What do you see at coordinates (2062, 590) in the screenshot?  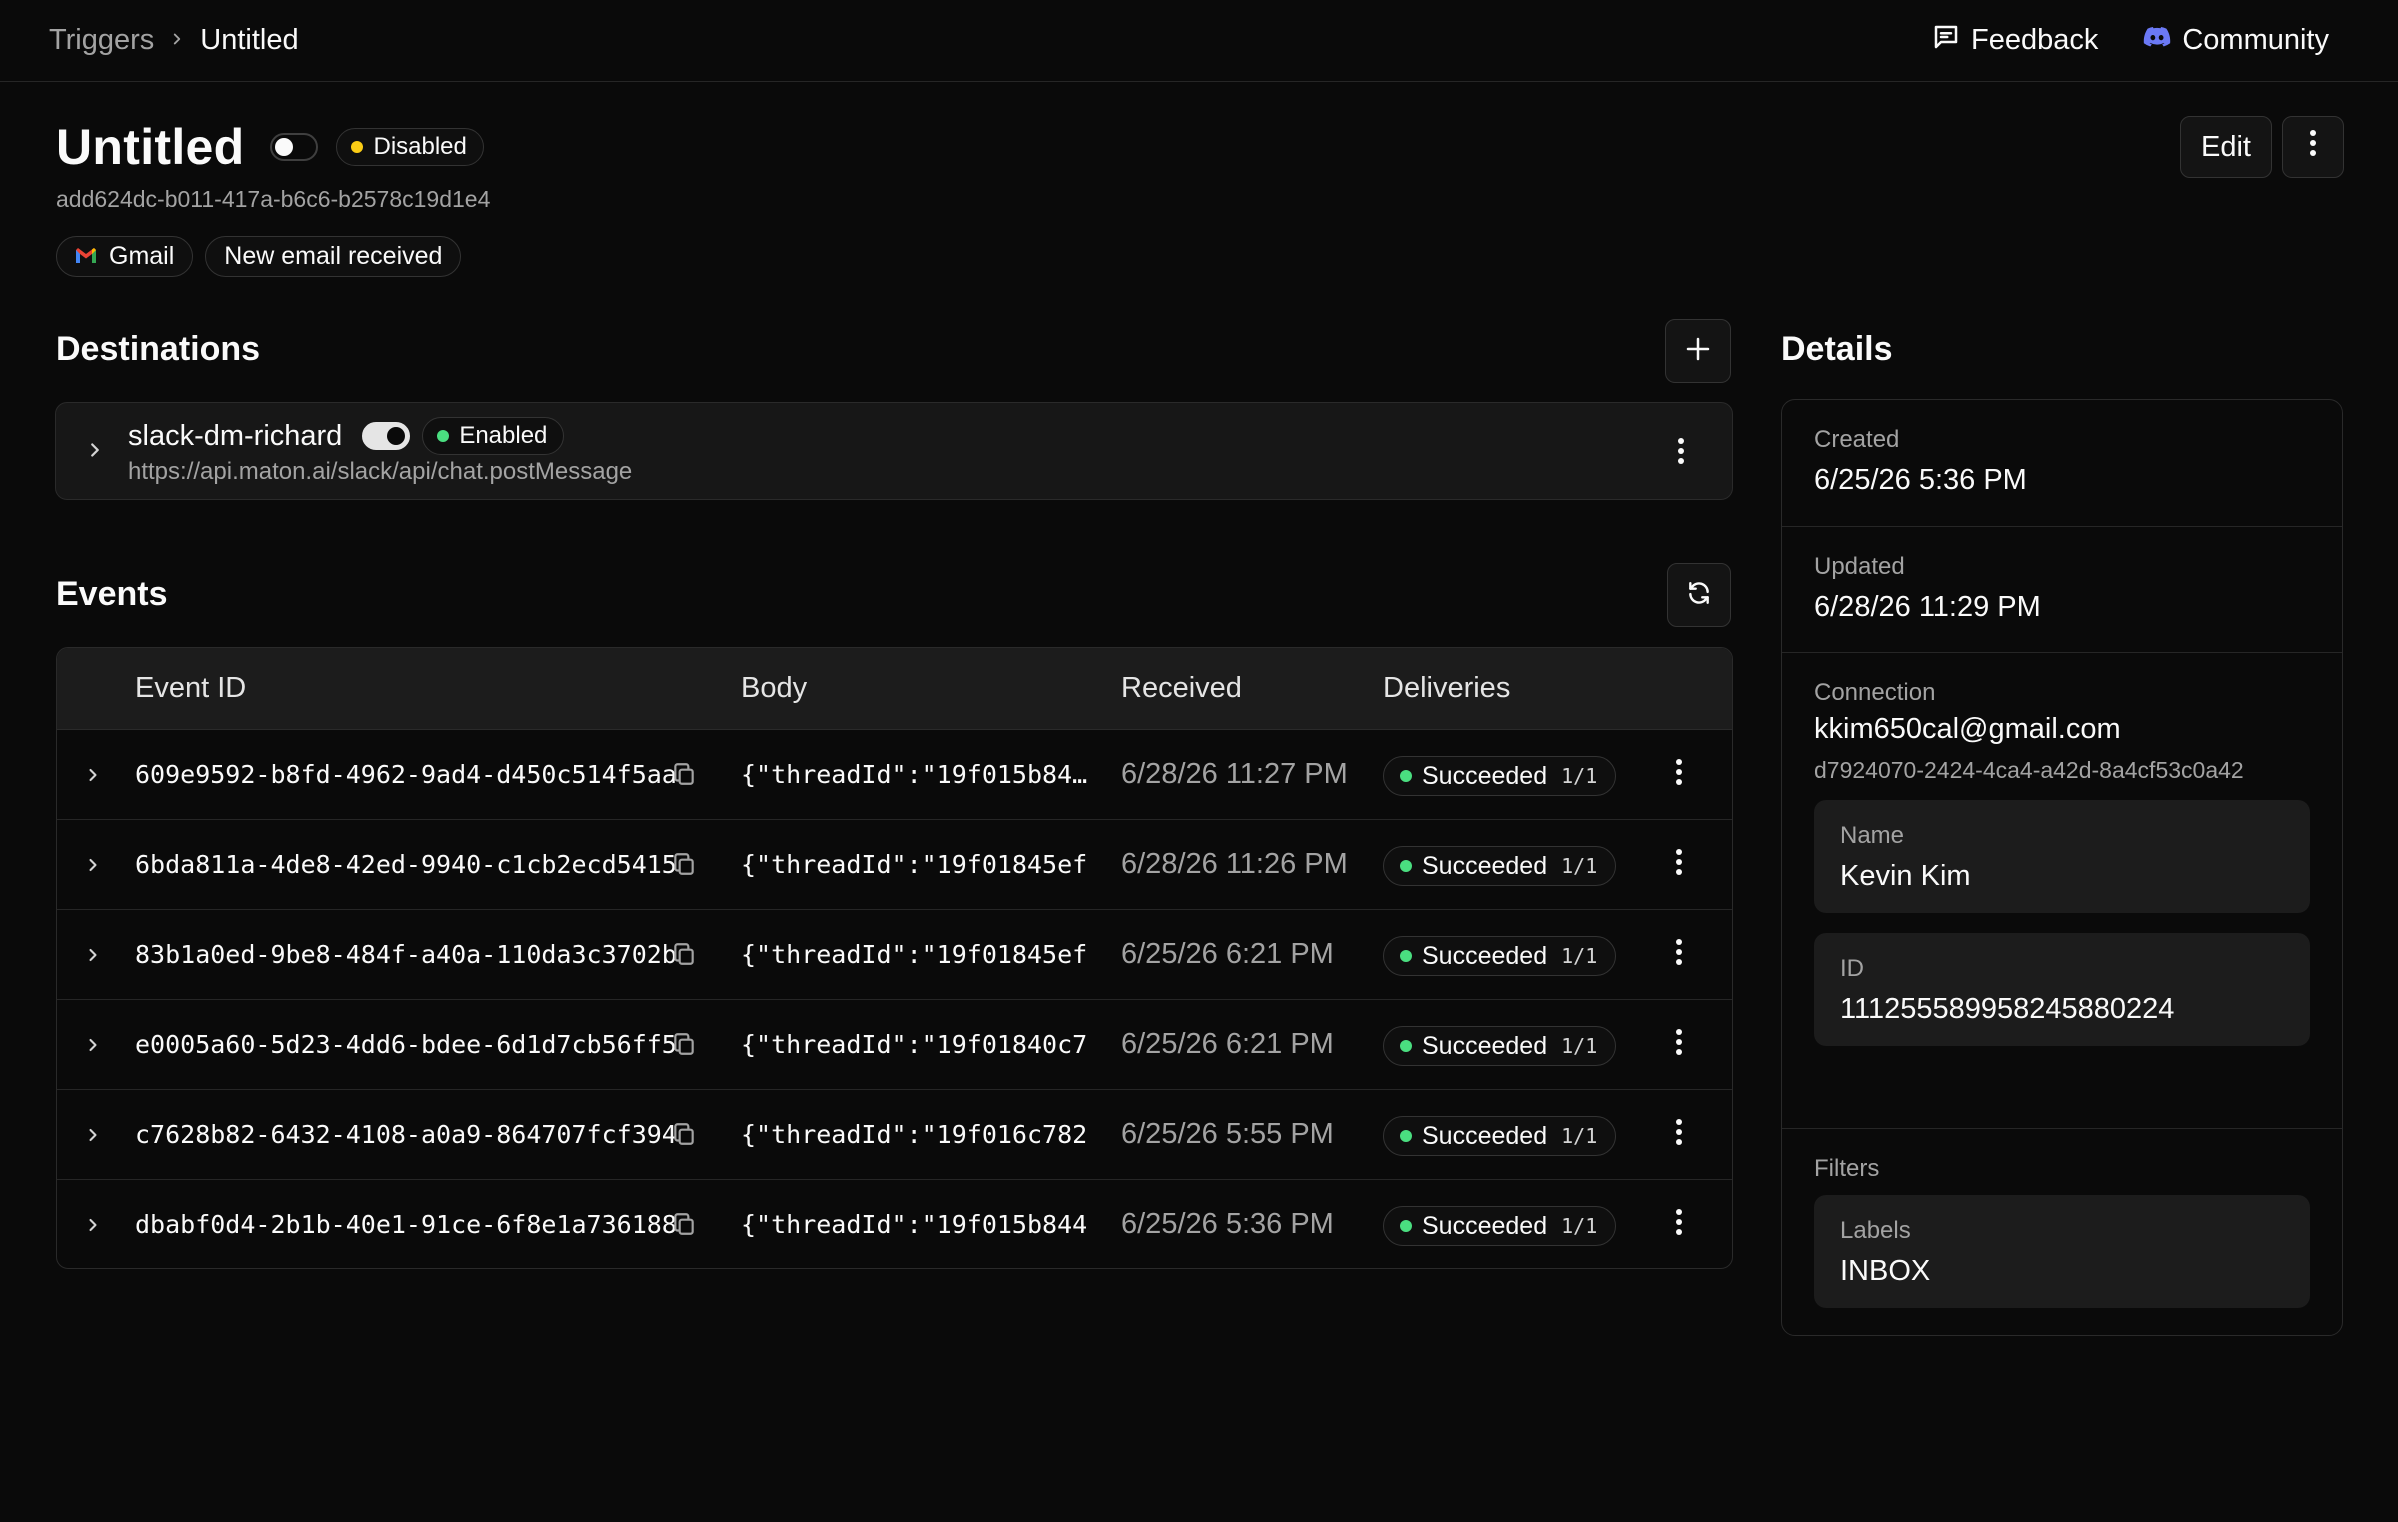 I see `details-updated: Updated 6/28/26 11:29 PM` at bounding box center [2062, 590].